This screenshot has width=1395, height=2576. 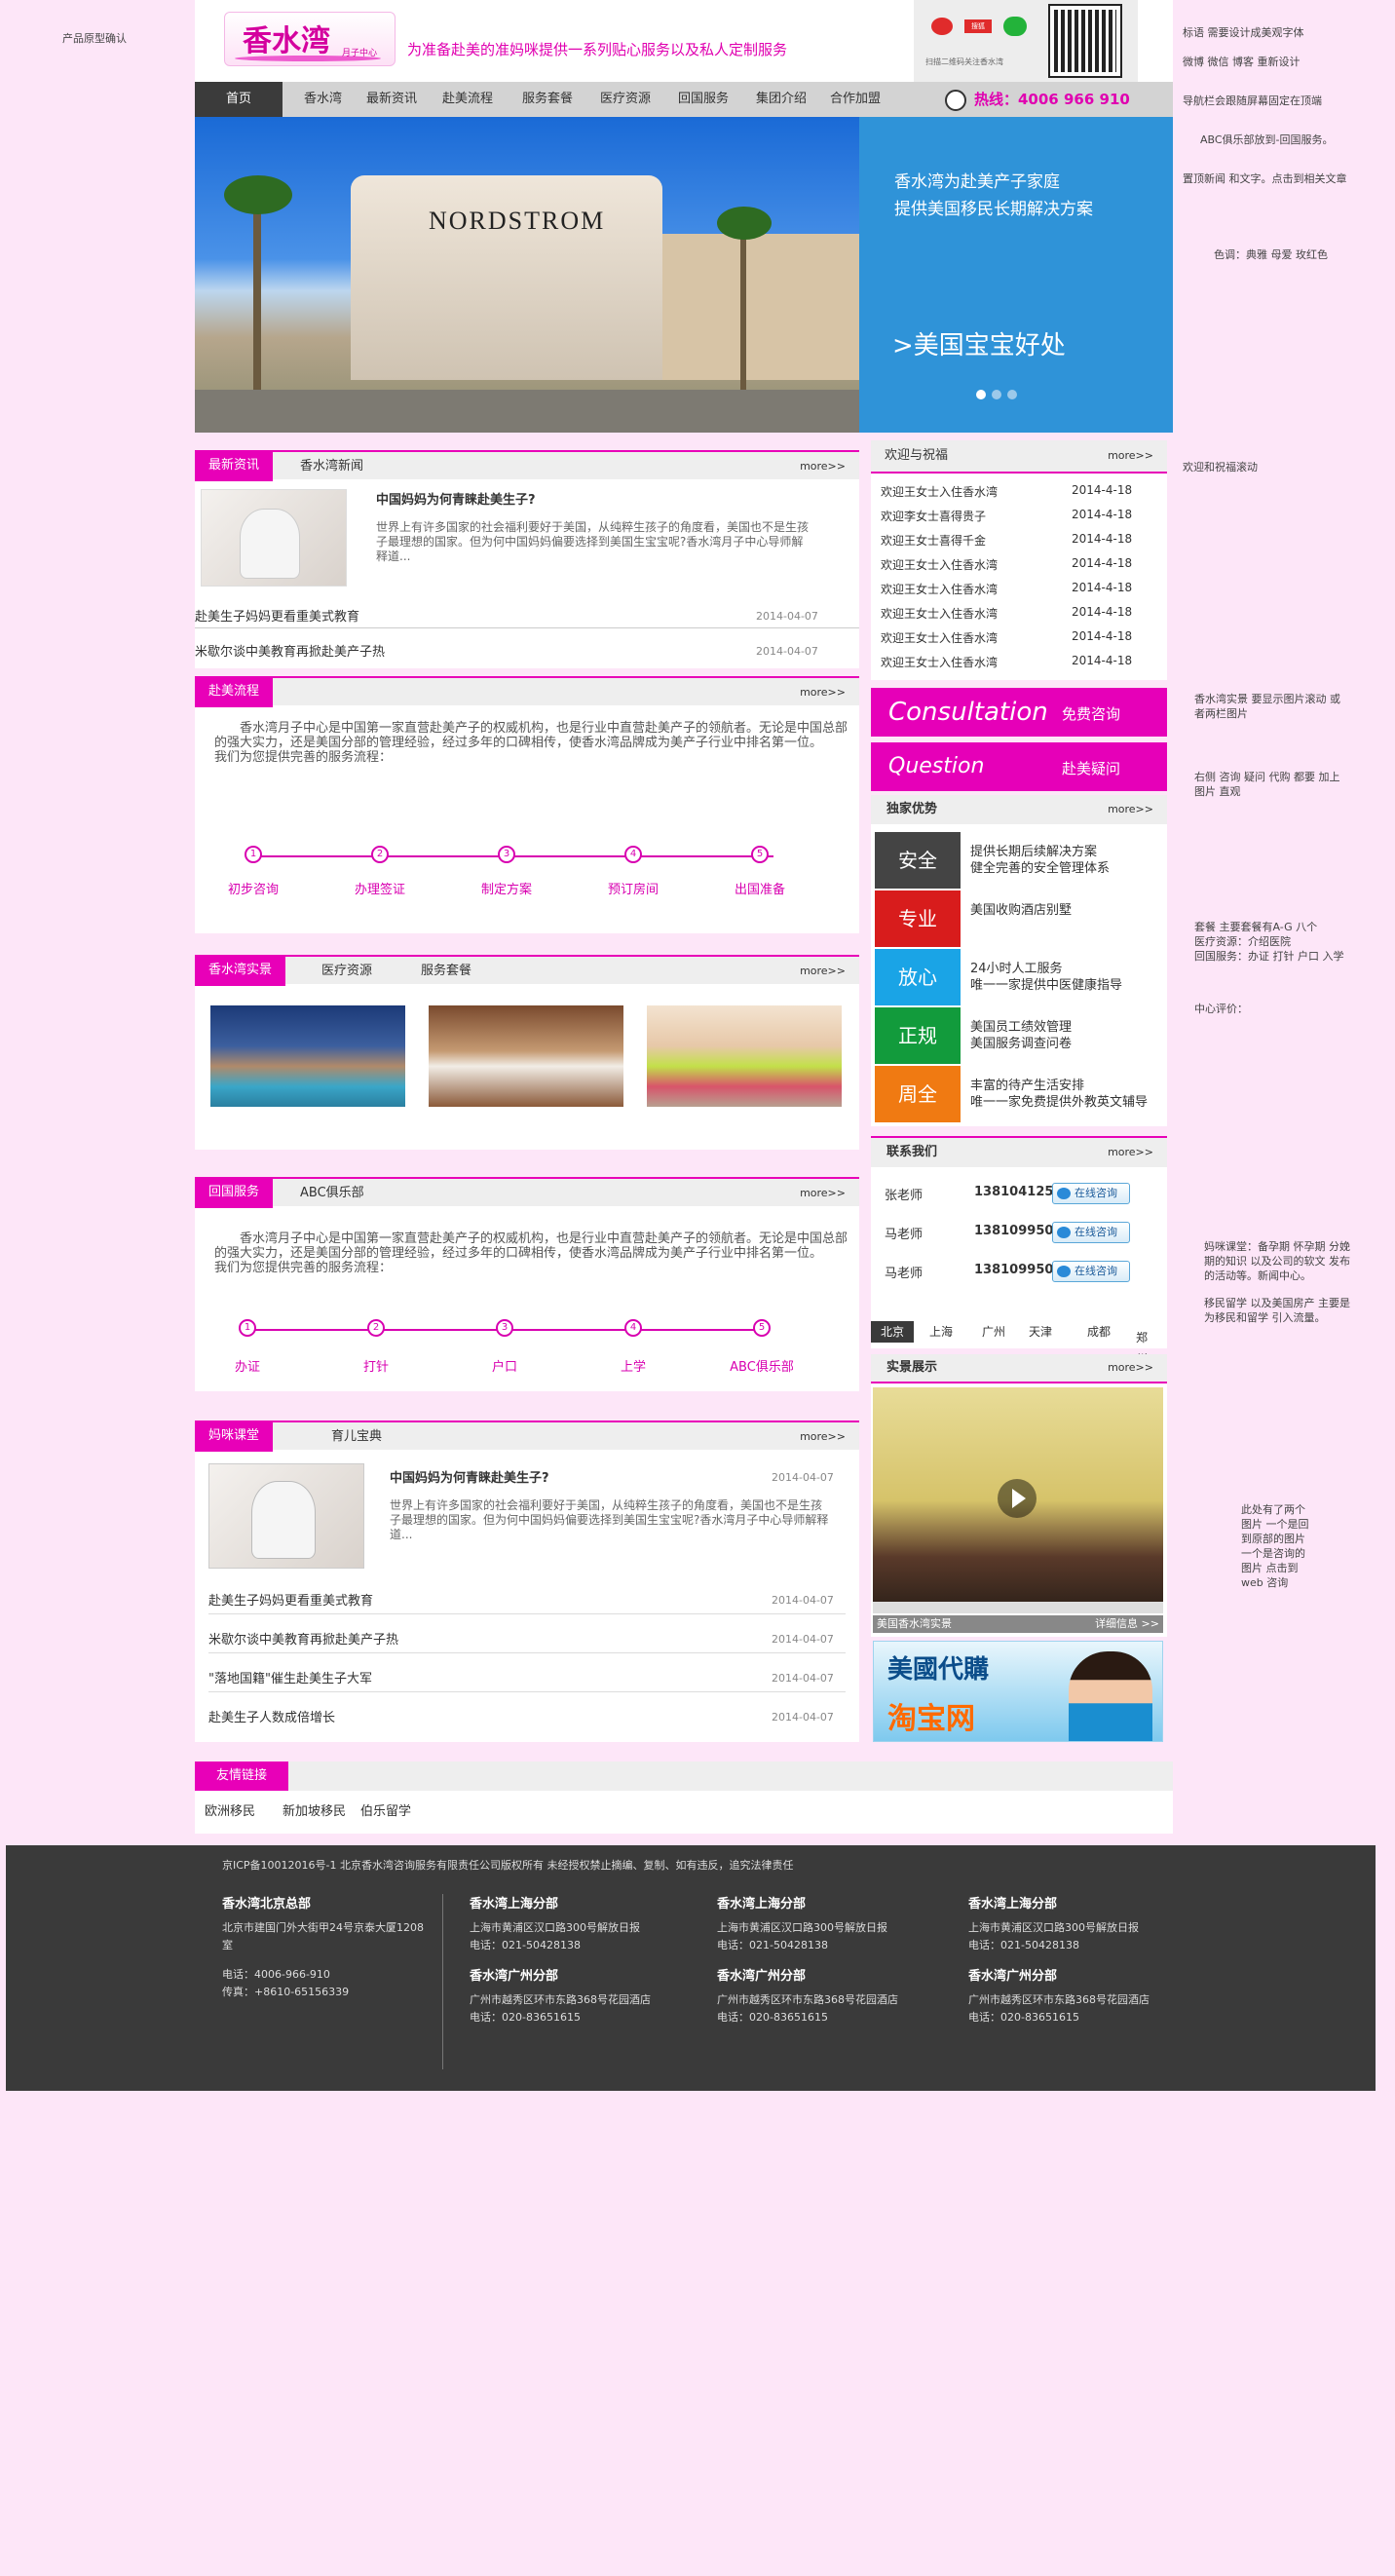 I want to click on news-thumb, so click(x=274, y=538).